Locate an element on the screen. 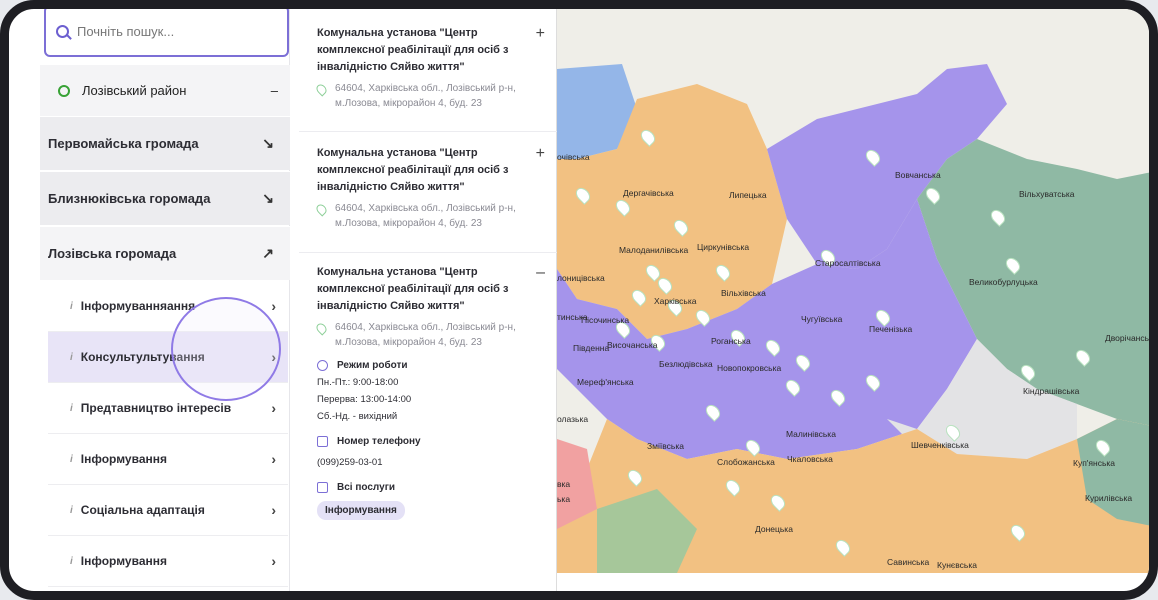 This screenshot has width=1158, height=600. map-label: Великобурлуцька is located at coordinates (1003, 282).